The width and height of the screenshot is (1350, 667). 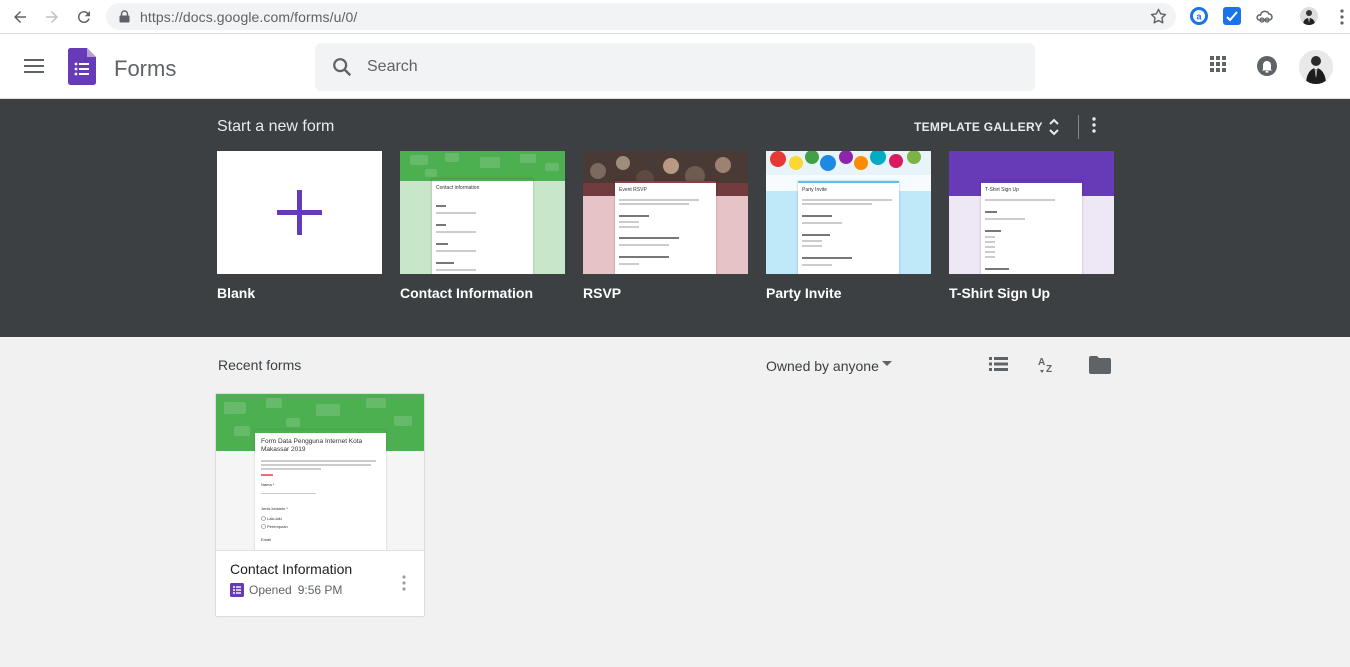 I want to click on search-input, so click(x=687, y=67).